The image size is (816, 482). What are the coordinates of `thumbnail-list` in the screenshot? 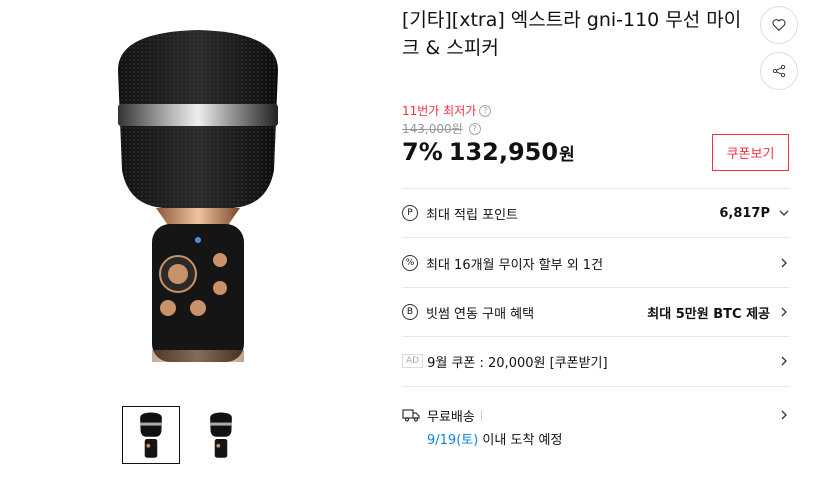 It's located at (186, 435).